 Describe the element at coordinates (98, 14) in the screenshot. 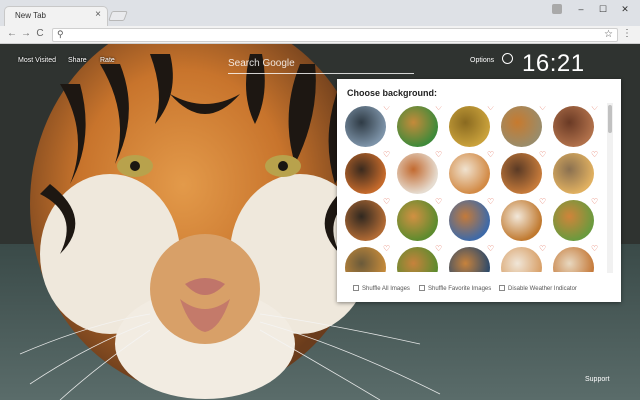

I see `tab-close-icon: ×` at that location.